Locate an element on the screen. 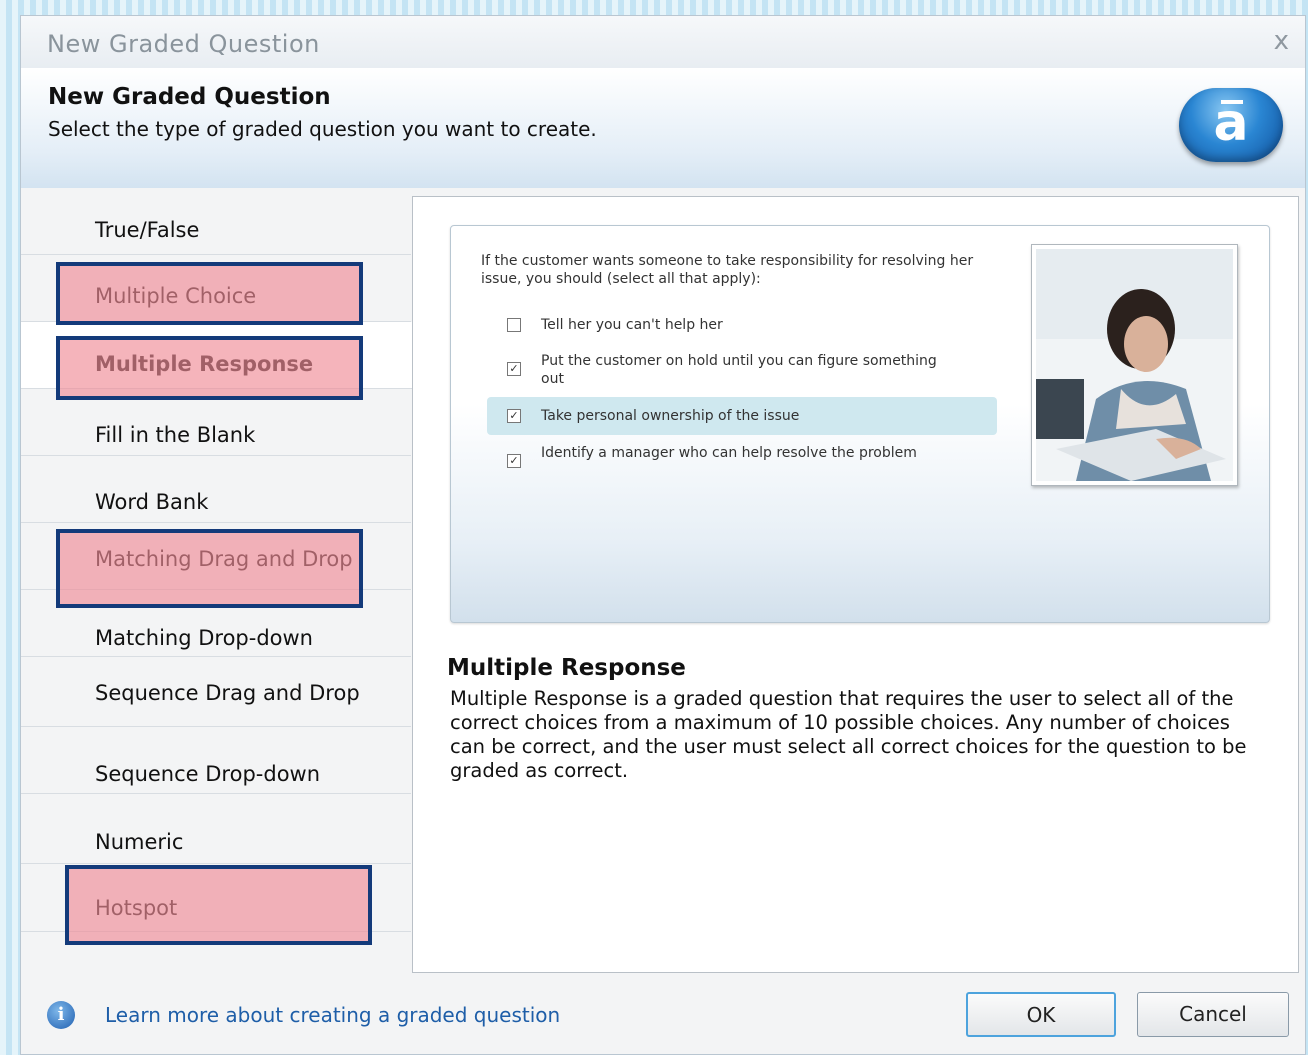 Image resolution: width=1308 pixels, height=1055 pixels. sidebar-item-label: Sequence Drag and Drop is located at coordinates (227, 693).